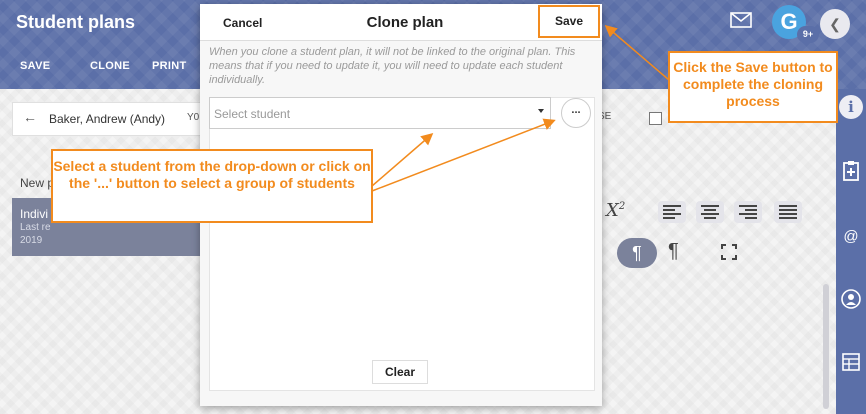 The width and height of the screenshot is (866, 414). Describe the element at coordinates (637, 253) in the screenshot. I see `ltr-paragraph-icon: ¶` at that location.